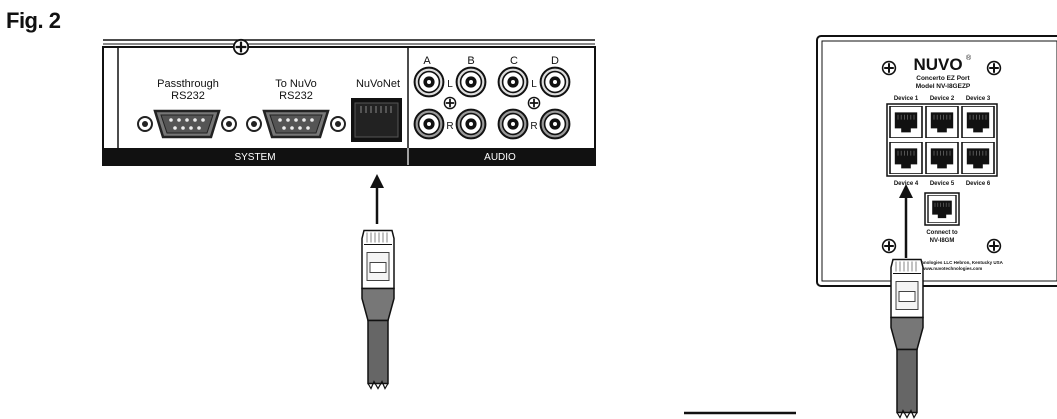 This screenshot has width=1057, height=419. Describe the element at coordinates (296, 96) in the screenshot. I see `to-nuvo-sub-label: RS232` at that location.